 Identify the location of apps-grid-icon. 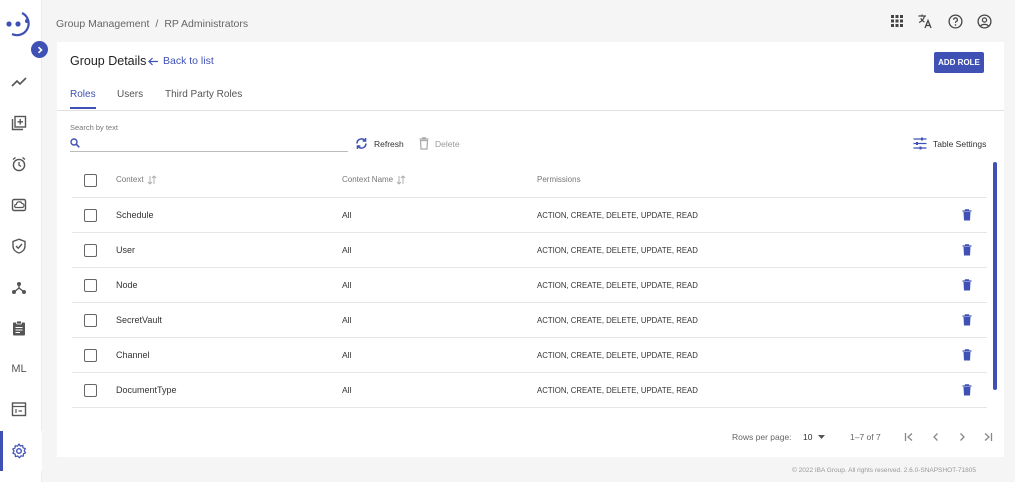
(897, 21).